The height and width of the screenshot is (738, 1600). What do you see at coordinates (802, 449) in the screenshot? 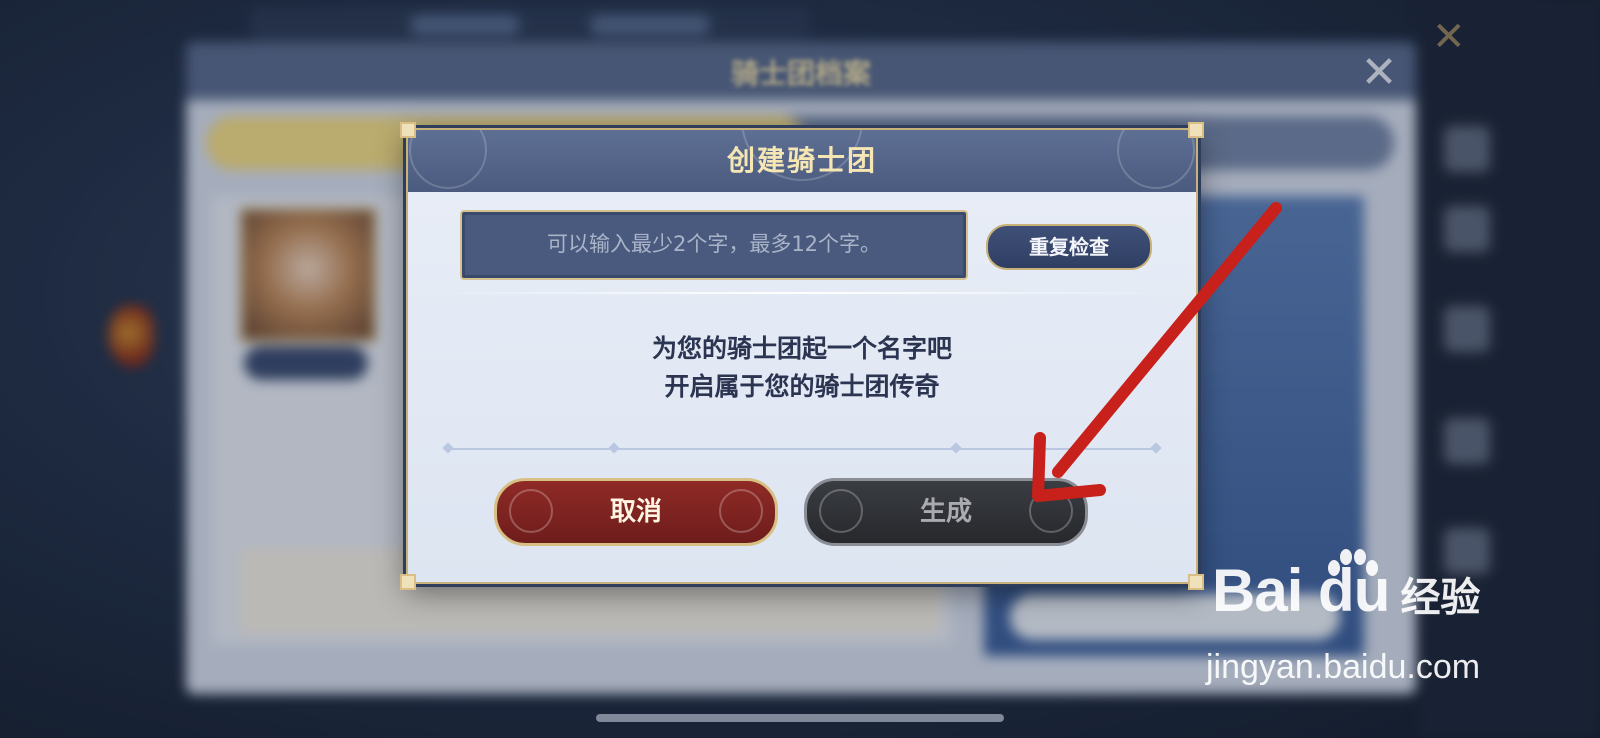
I see `dialog-divider` at bounding box center [802, 449].